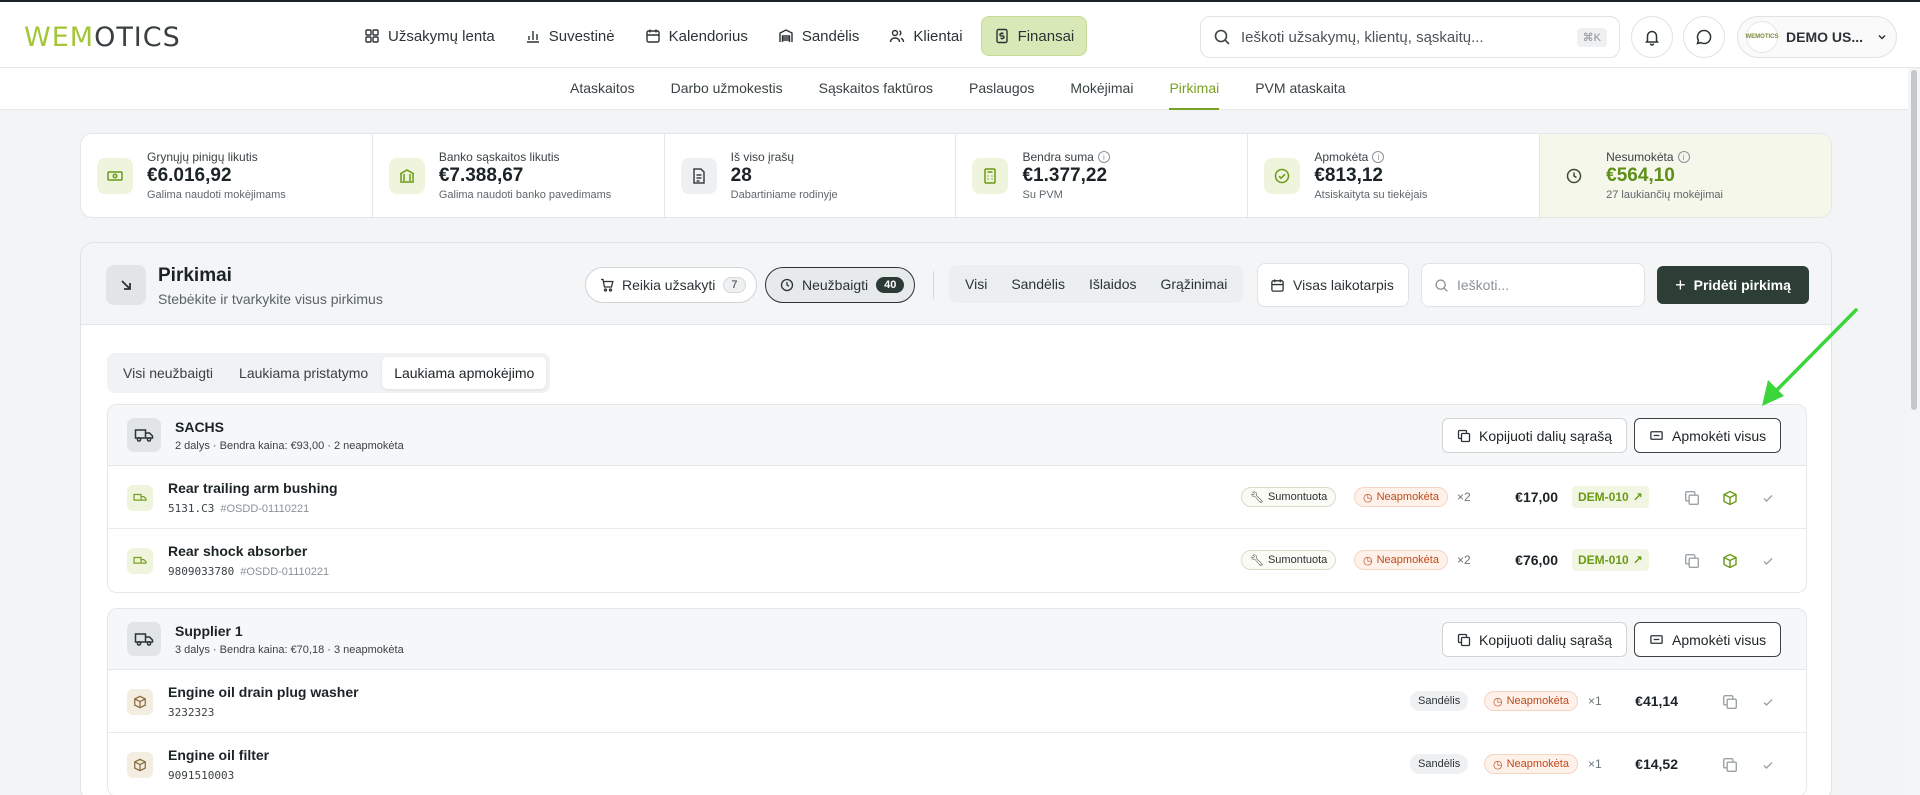  I want to click on filter-incomplete: Neužbaigti 40, so click(840, 285).